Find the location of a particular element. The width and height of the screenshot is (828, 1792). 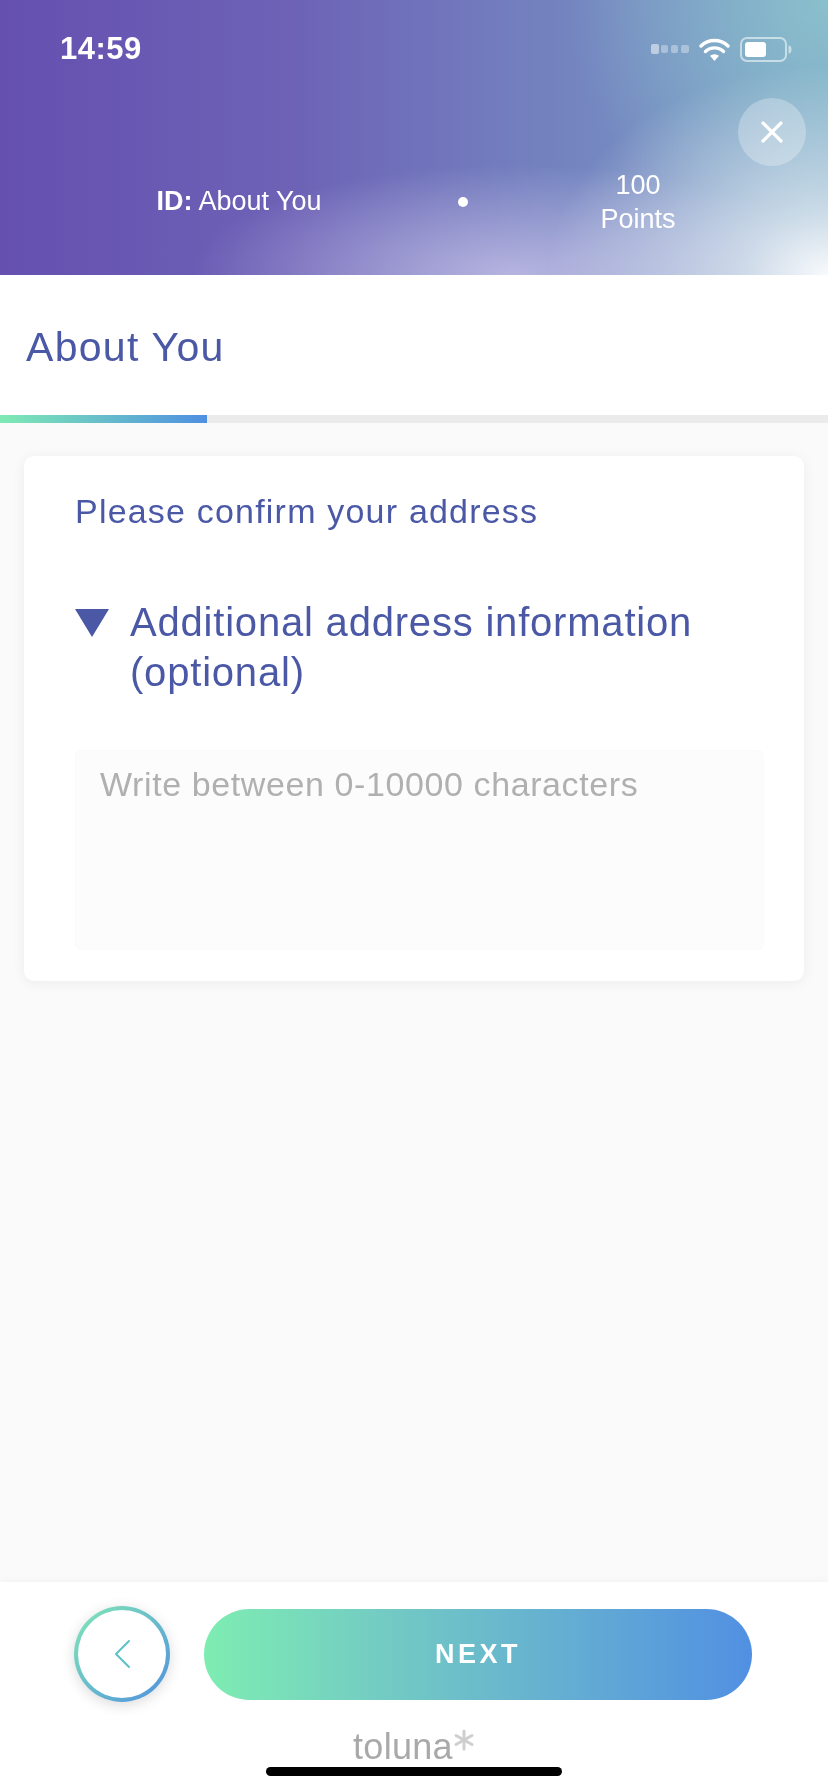

question-prompt: Please confirm your address is located at coordinates (307, 511).